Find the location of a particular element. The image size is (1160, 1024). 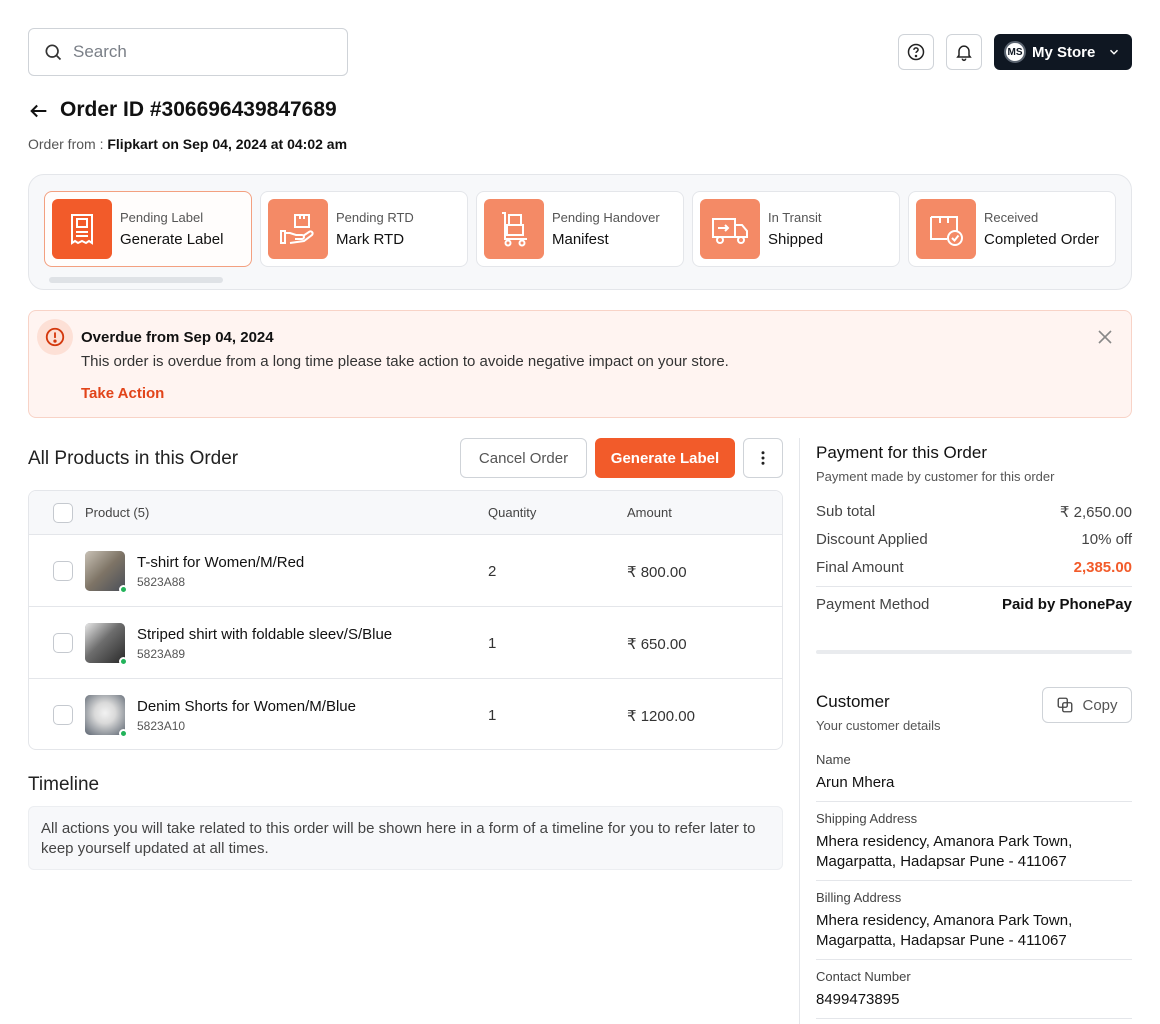

status-main: Mark RTD is located at coordinates (370, 239).